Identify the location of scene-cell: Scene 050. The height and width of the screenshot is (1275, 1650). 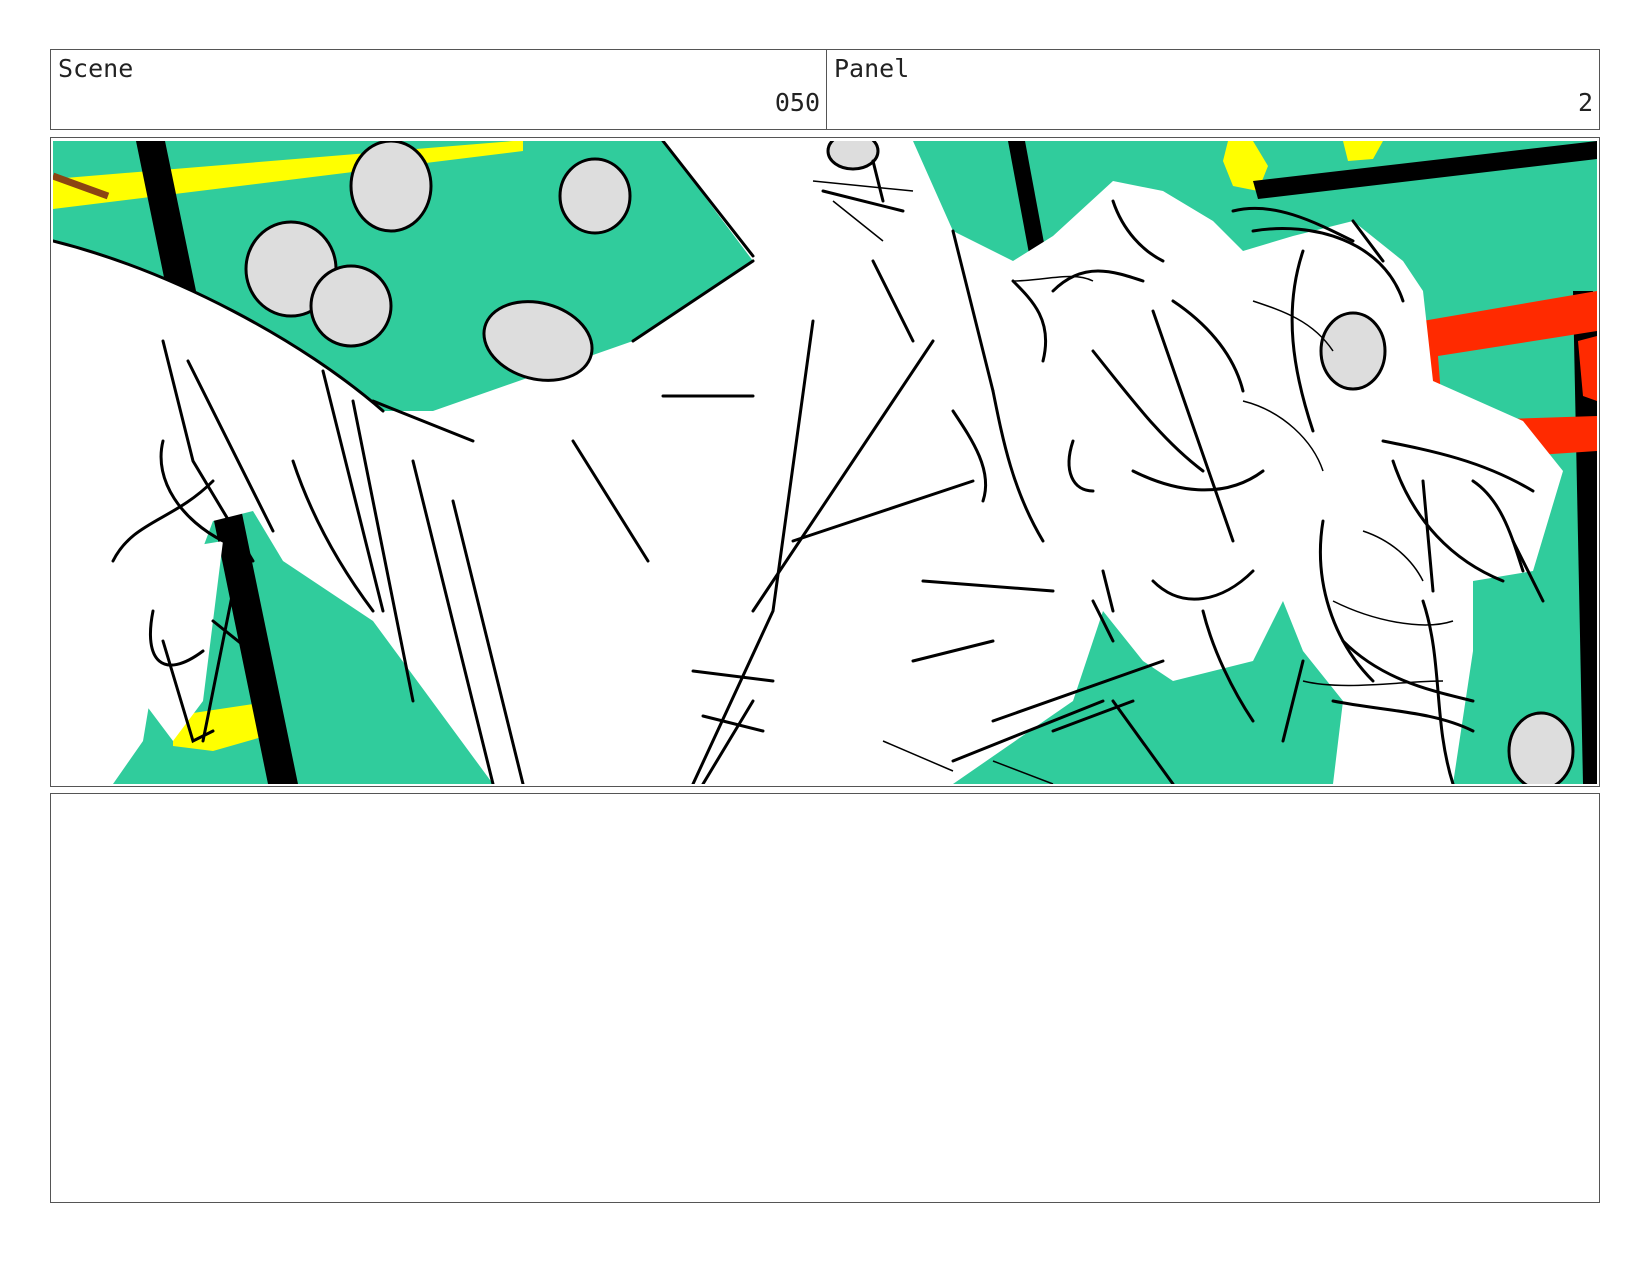
(439, 89).